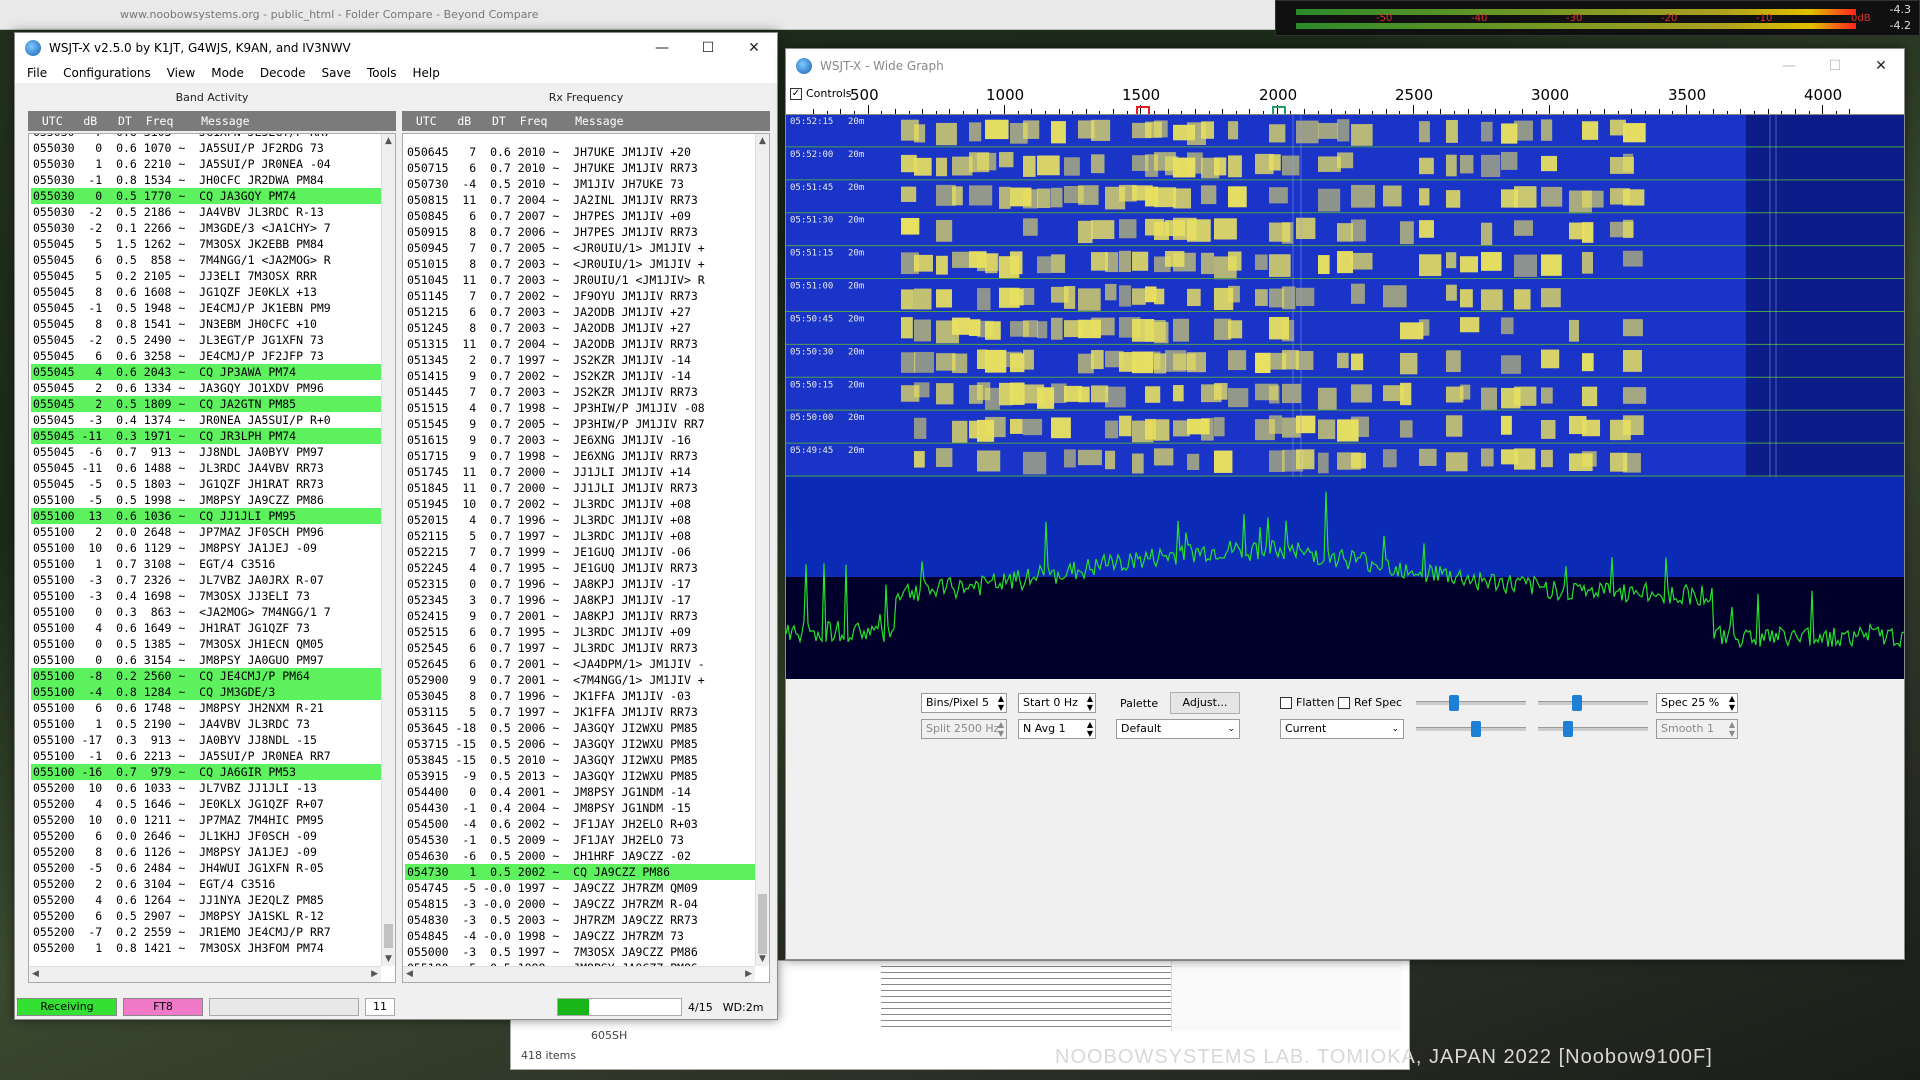 This screenshot has height=1080, width=1920. I want to click on explorer-file-label: 605SH, so click(609, 1035).